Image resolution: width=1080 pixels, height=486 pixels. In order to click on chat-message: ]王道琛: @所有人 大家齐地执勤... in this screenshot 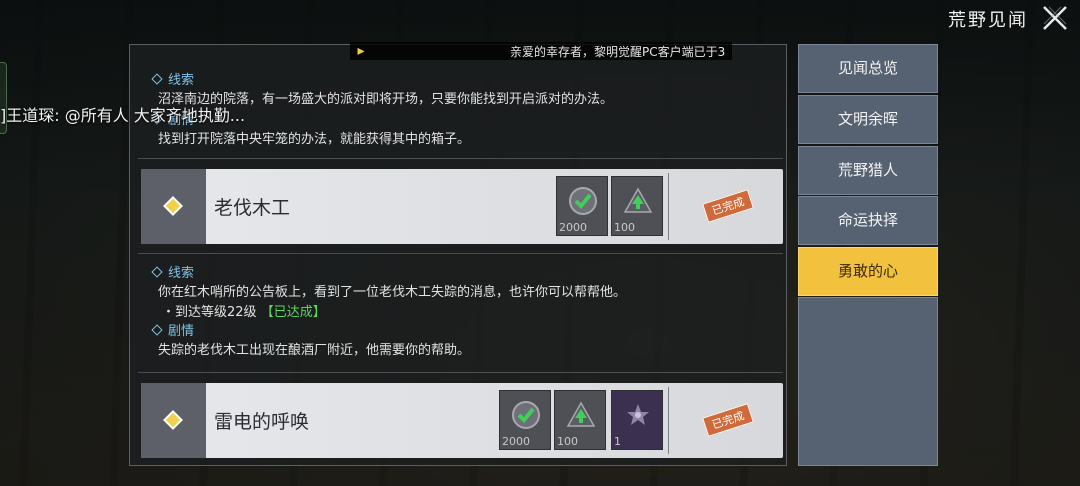, I will do `click(122, 114)`.